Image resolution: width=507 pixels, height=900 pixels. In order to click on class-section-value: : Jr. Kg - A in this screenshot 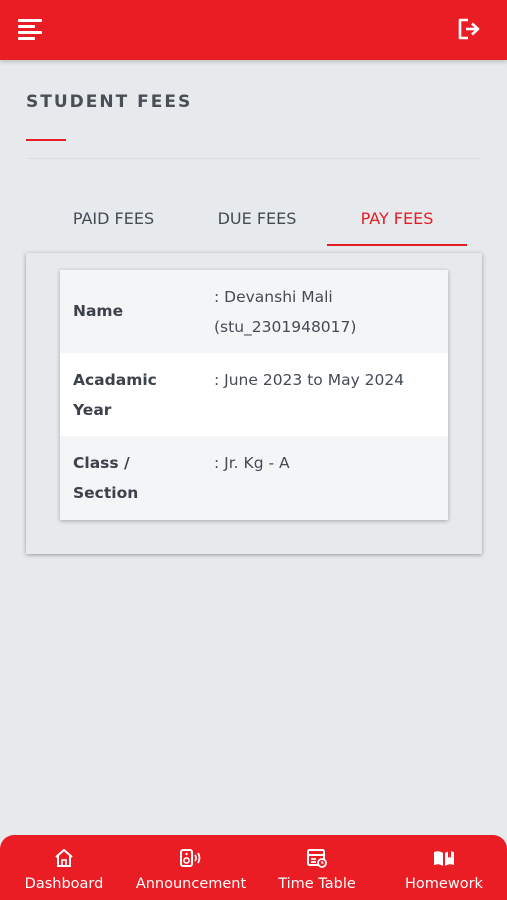, I will do `click(252, 463)`.